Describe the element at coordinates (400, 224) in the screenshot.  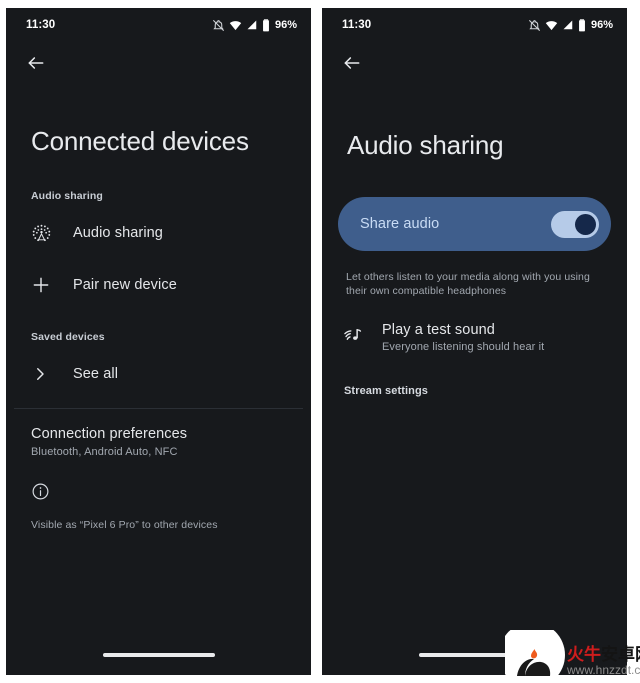
I see `share-audio-label: Share audio` at that location.